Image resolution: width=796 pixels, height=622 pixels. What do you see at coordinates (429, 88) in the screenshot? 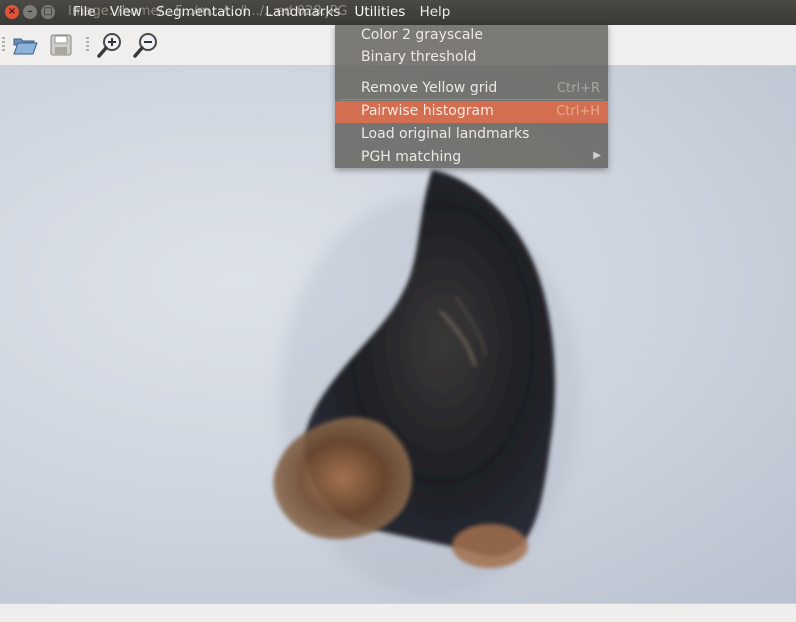
I see `menu-item-label: Remove Yellow grid` at bounding box center [429, 88].